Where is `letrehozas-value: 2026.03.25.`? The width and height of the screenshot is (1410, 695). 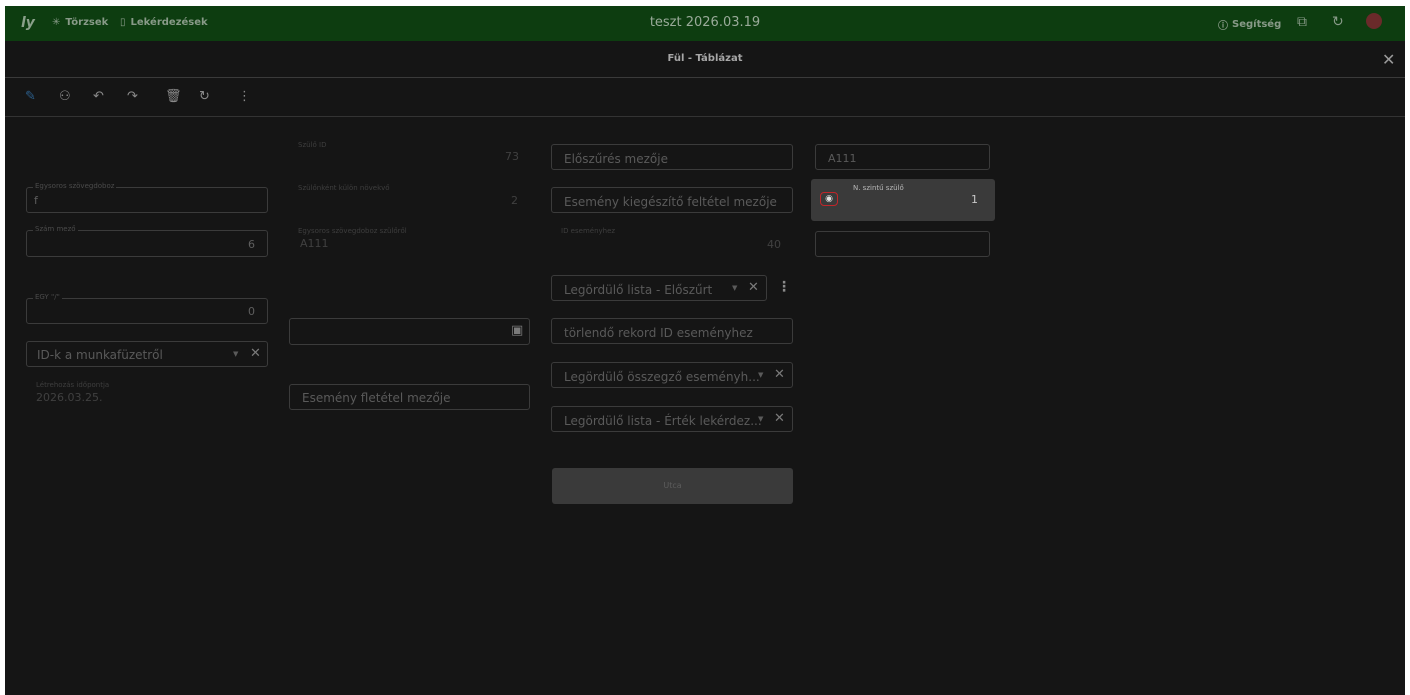 letrehozas-value: 2026.03.25. is located at coordinates (69, 397).